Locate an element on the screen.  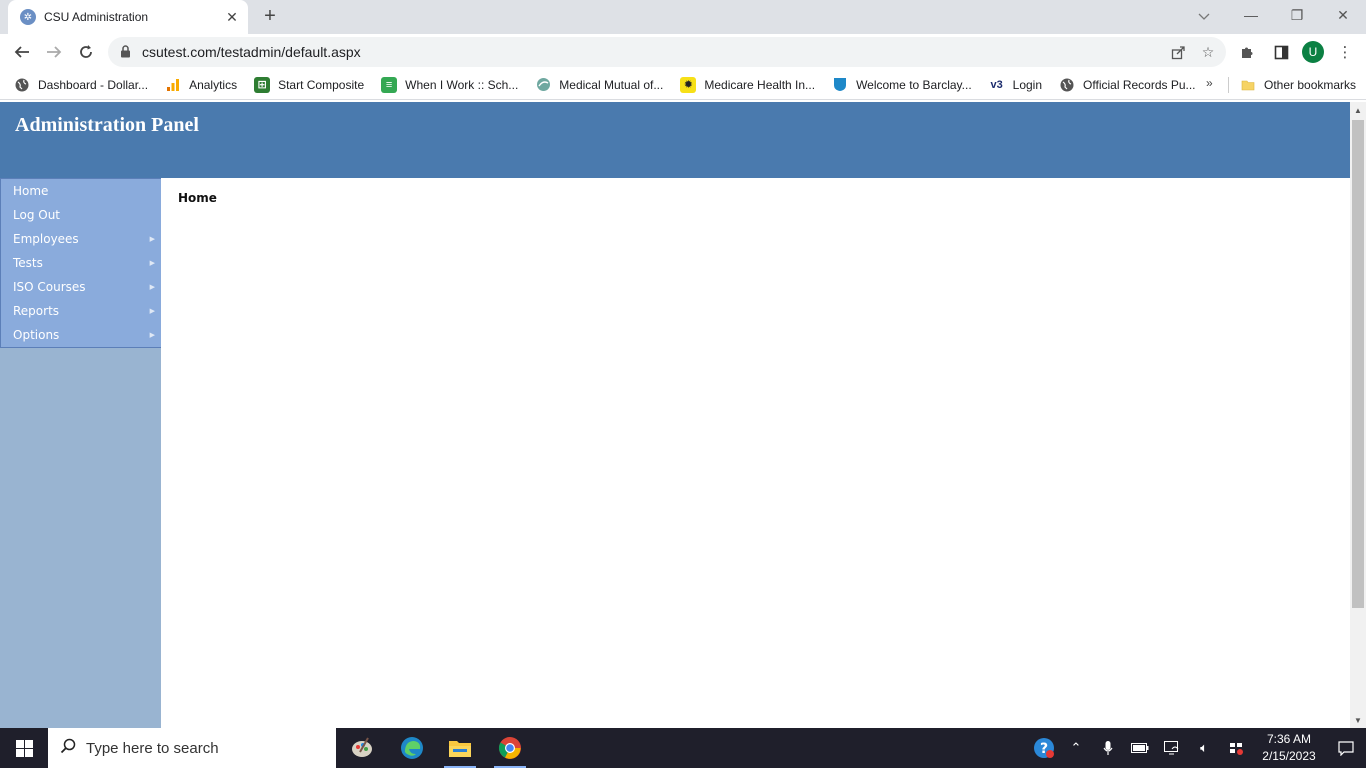
back-arrow-icon is located at coordinates (22, 52).